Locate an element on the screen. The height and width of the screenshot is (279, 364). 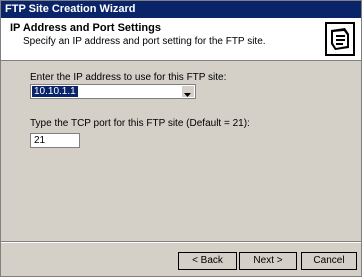
chevron-down-icon is located at coordinates (187, 95).